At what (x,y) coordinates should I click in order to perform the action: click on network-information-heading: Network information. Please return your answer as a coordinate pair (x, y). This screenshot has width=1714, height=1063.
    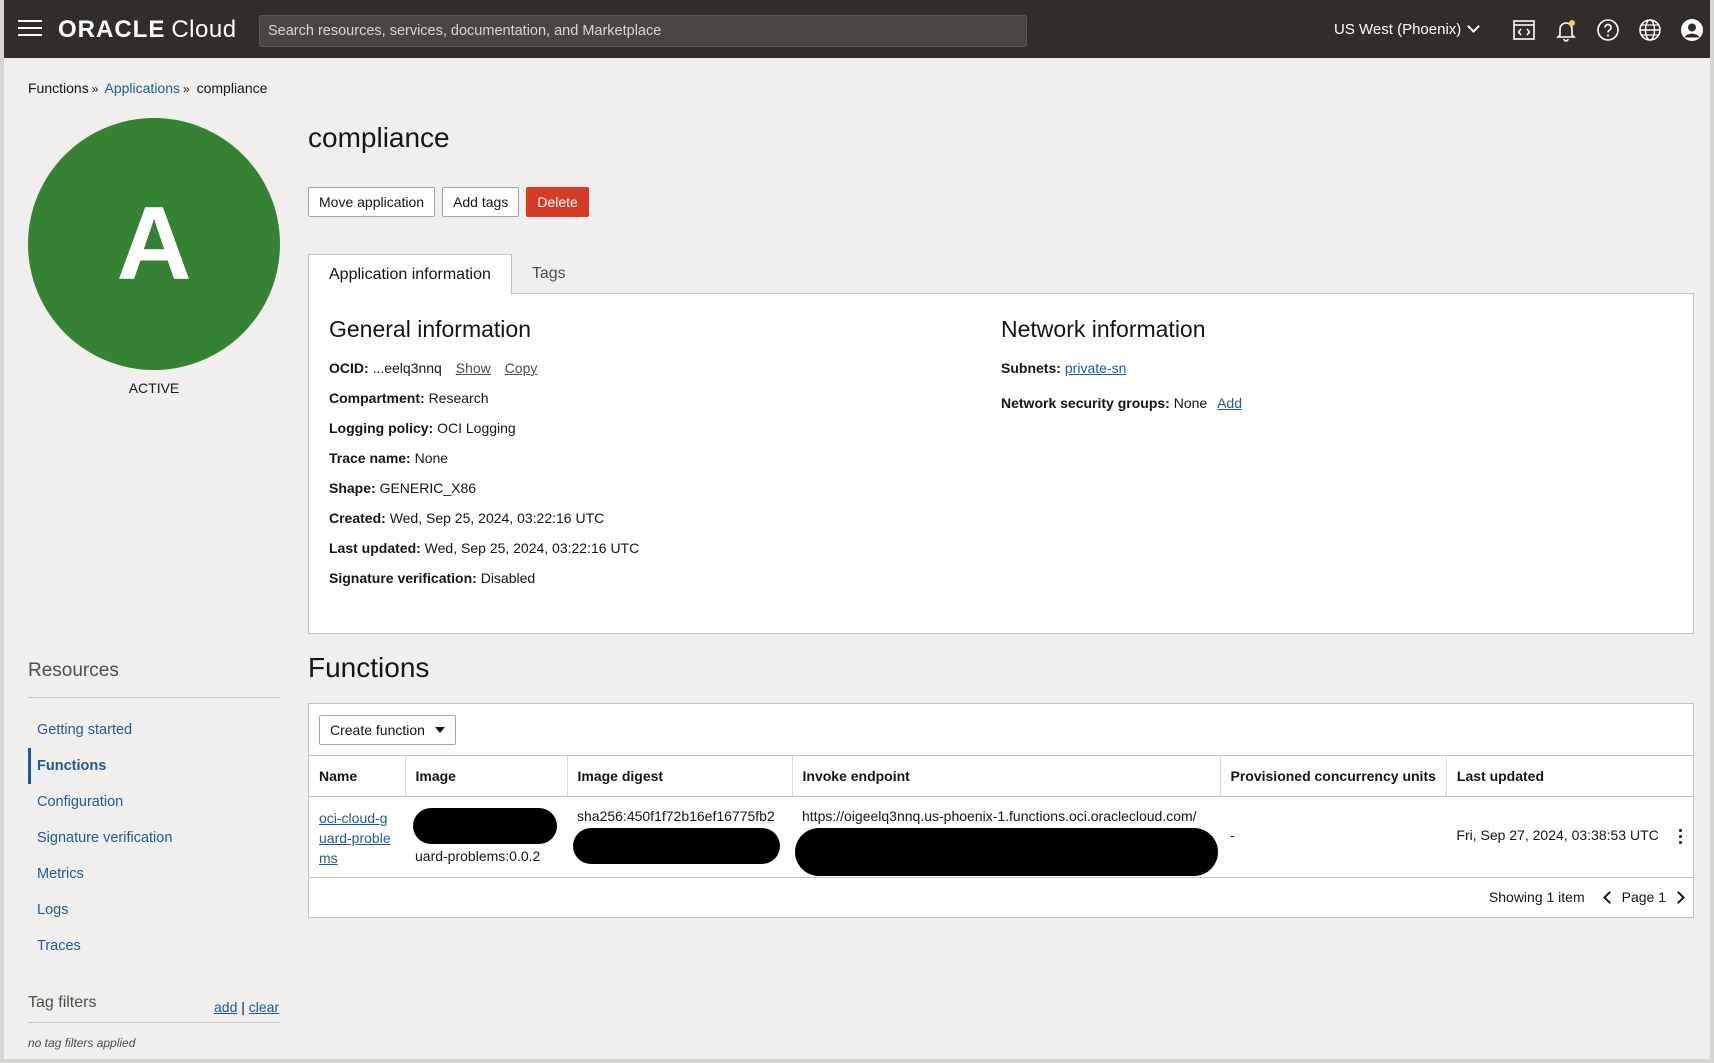
    Looking at the image, I should click on (1103, 329).